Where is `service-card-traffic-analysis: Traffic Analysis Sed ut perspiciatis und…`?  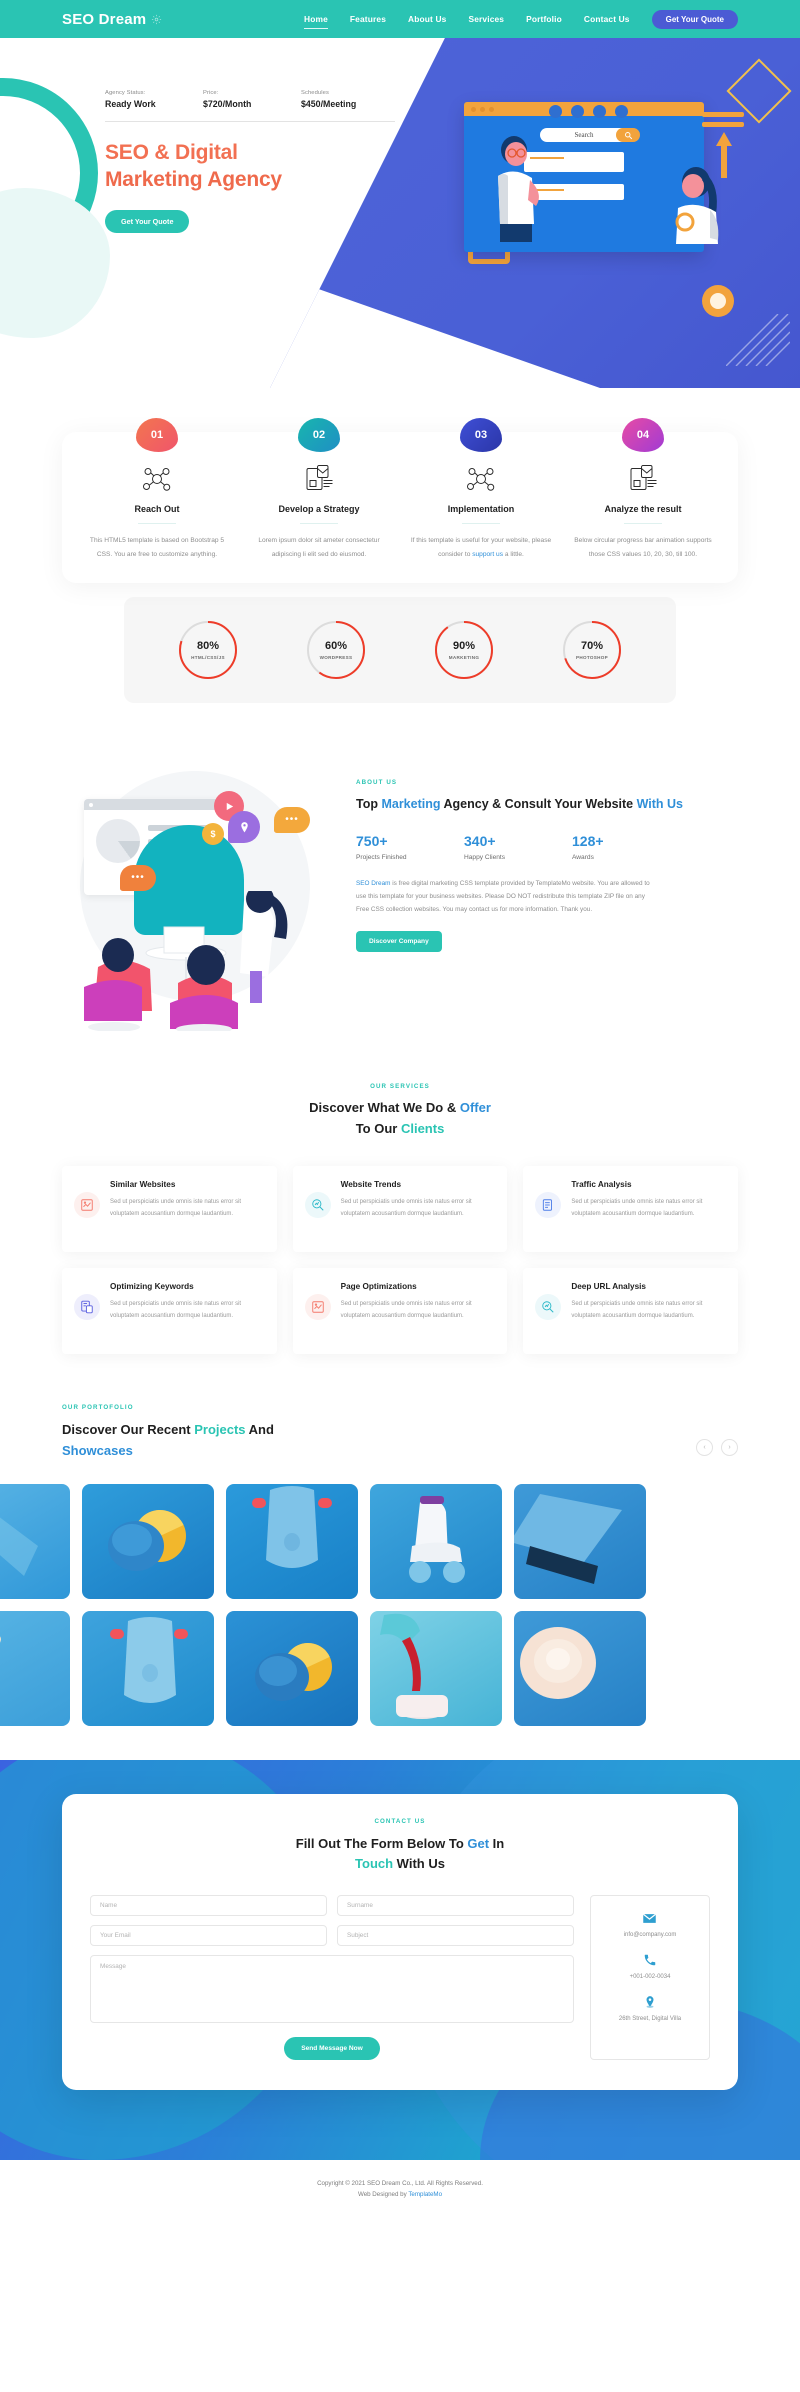 service-card-traffic-analysis: Traffic Analysis Sed ut perspiciatis und… is located at coordinates (630, 1209).